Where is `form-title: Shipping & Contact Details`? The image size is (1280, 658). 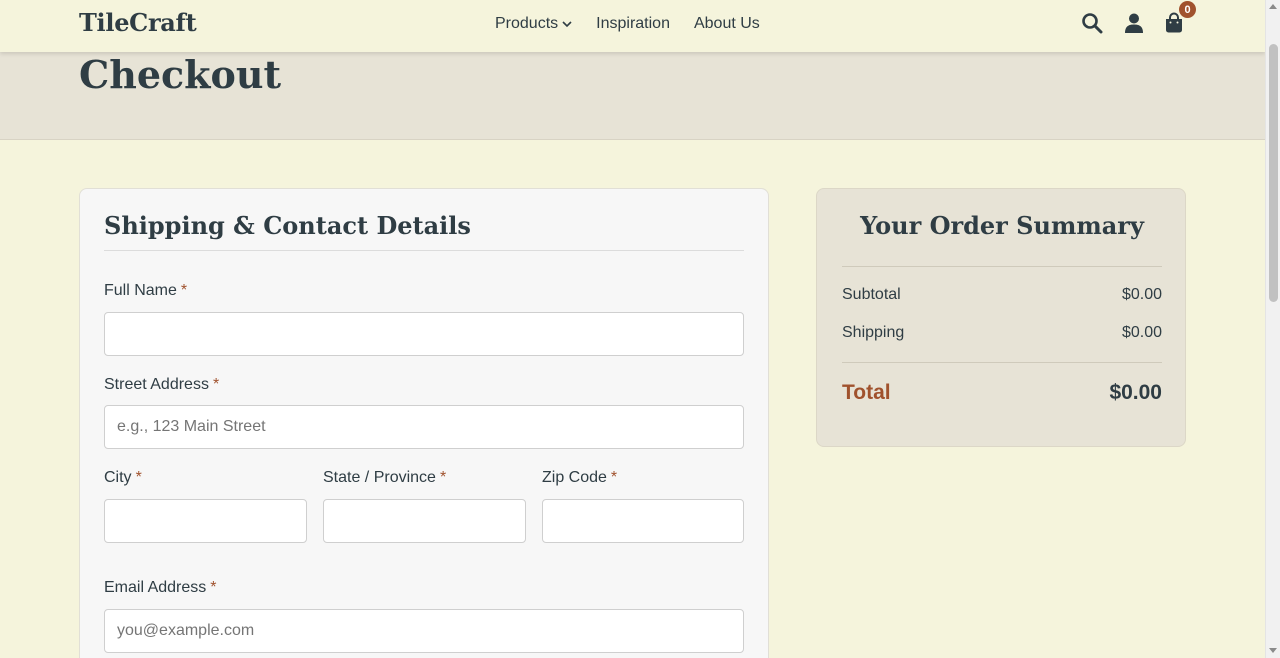
form-title: Shipping & Contact Details is located at coordinates (424, 231).